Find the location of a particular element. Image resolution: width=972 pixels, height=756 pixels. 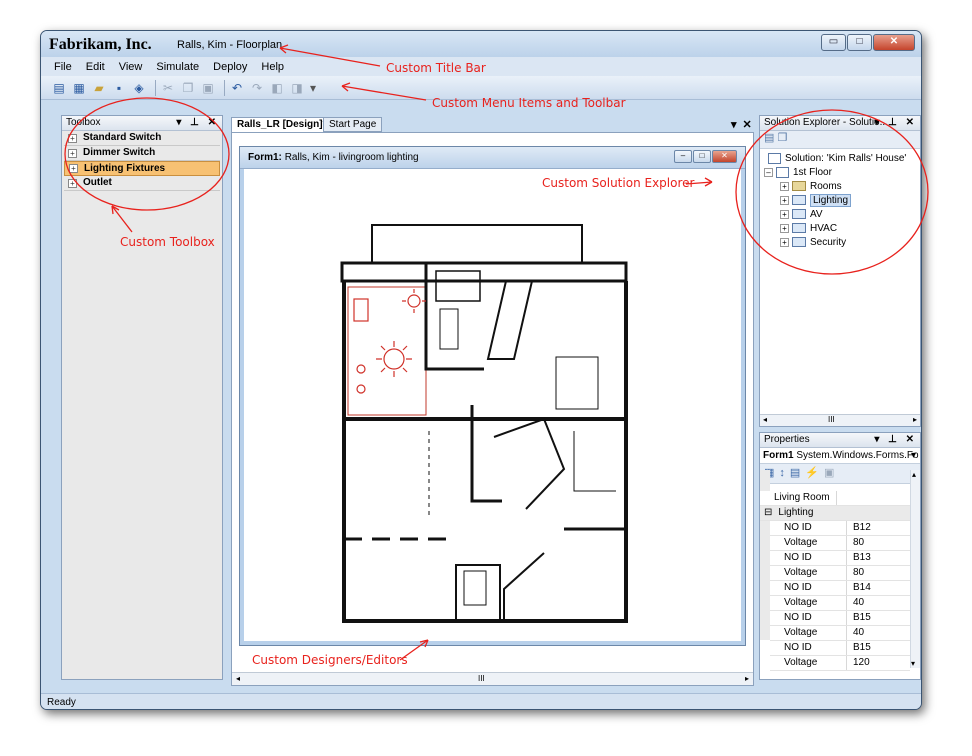

save-all-icon: ◈ is located at coordinates (139, 88).